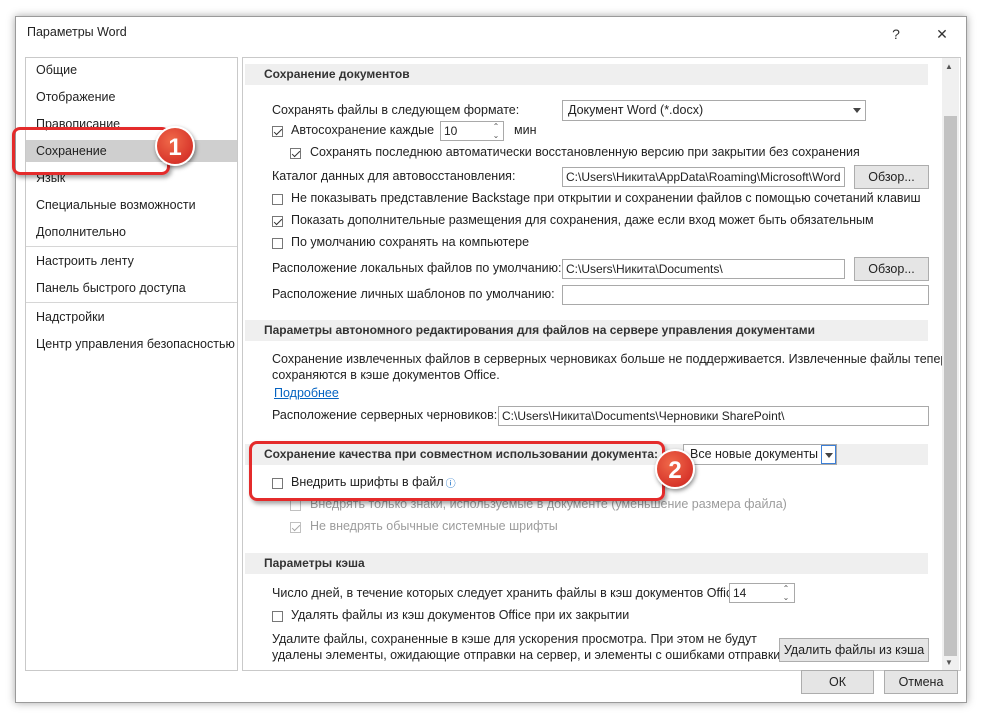  What do you see at coordinates (295, 153) in the screenshot?
I see `keep-last-checkbox` at bounding box center [295, 153].